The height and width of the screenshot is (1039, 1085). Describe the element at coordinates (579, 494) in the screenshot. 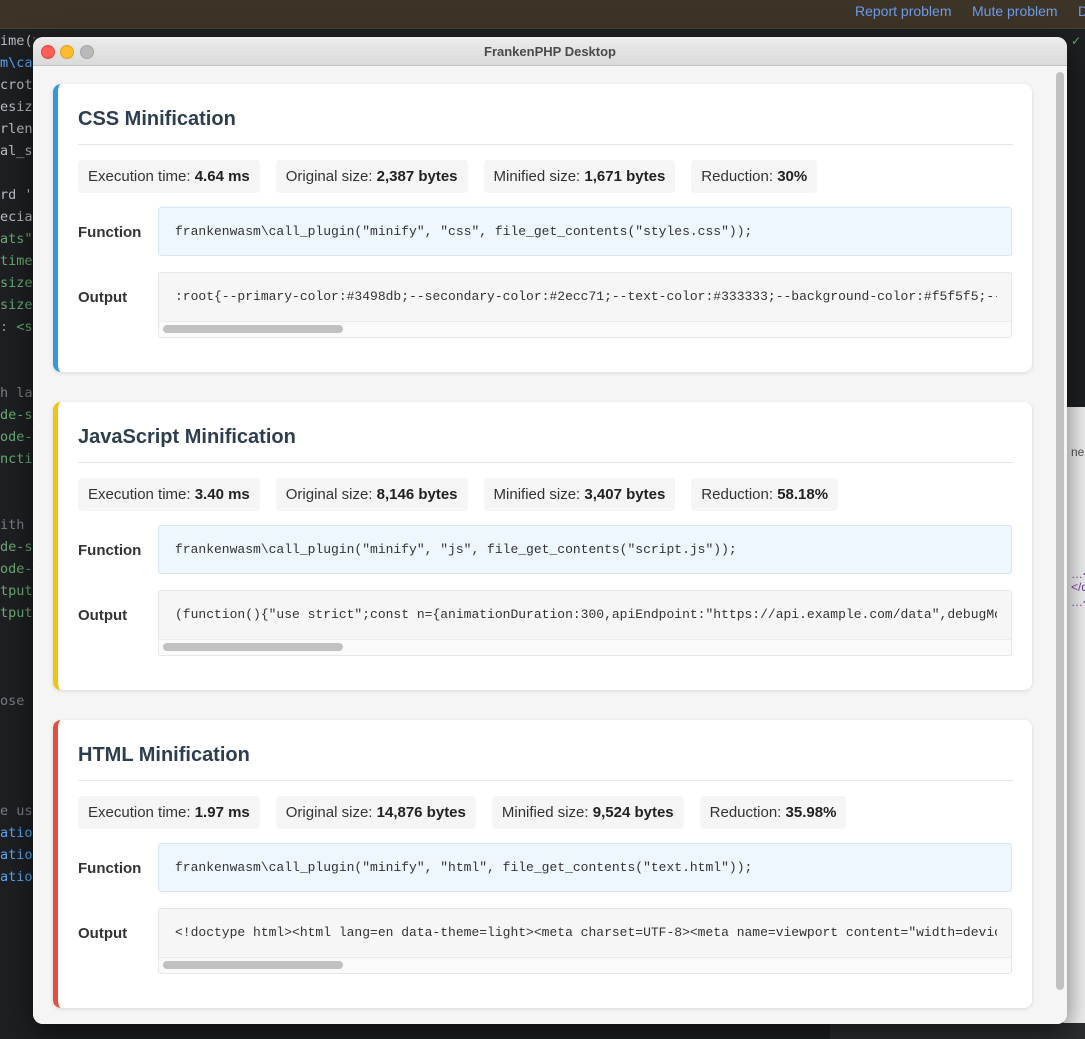

I see `minified-size-stat: Minified size: 3,407 bytes` at that location.